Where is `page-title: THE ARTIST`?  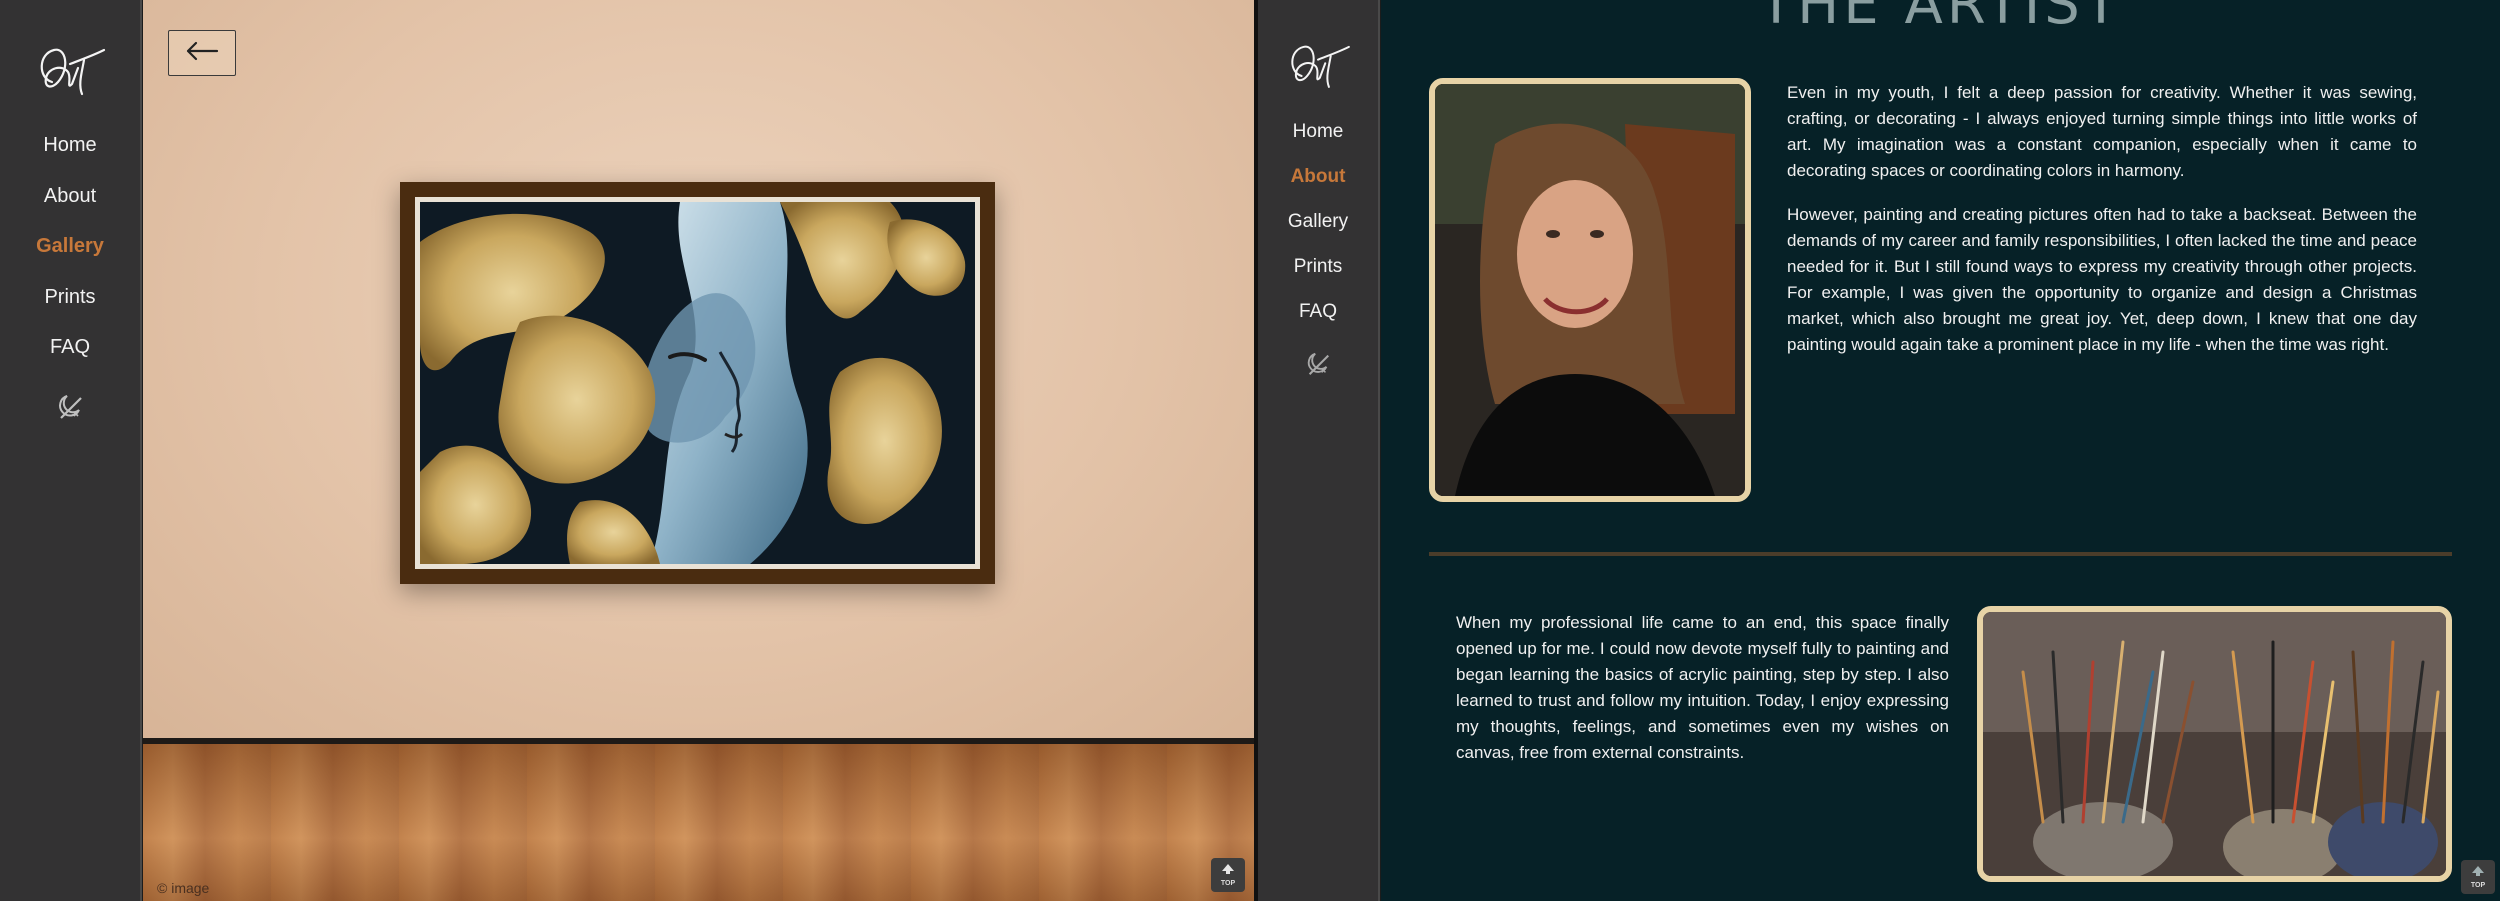
page-title: THE ARTIST is located at coordinates (1940, 18).